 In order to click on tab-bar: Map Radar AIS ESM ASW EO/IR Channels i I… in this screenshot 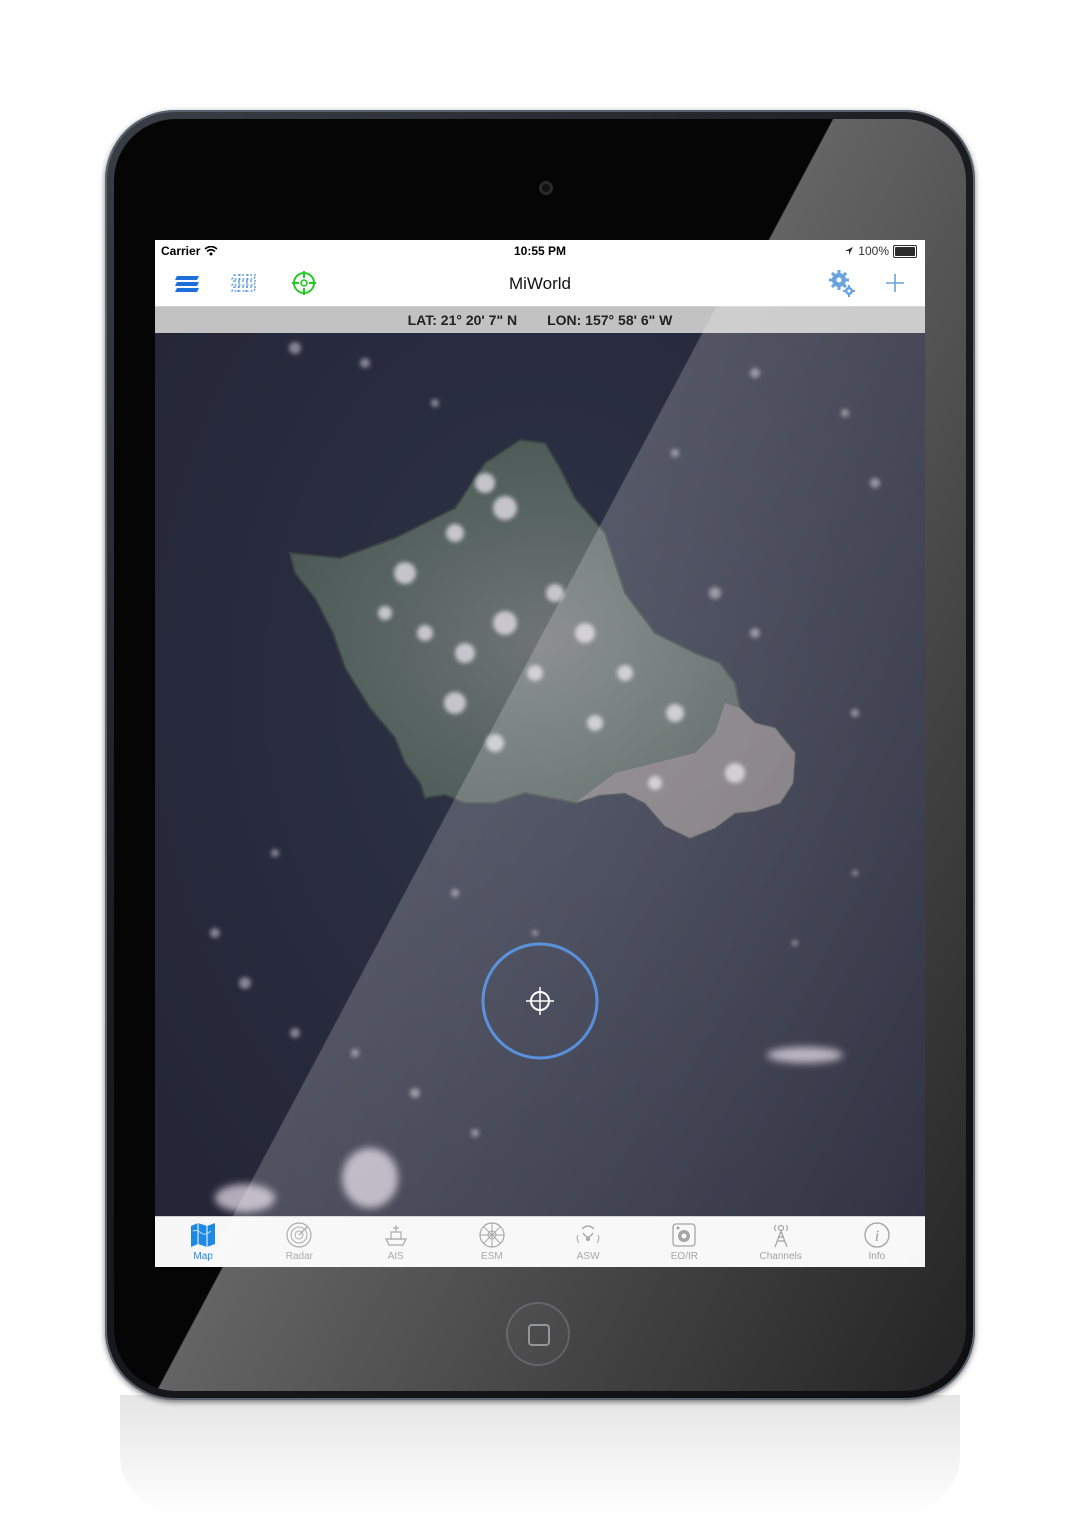, I will do `click(540, 1241)`.